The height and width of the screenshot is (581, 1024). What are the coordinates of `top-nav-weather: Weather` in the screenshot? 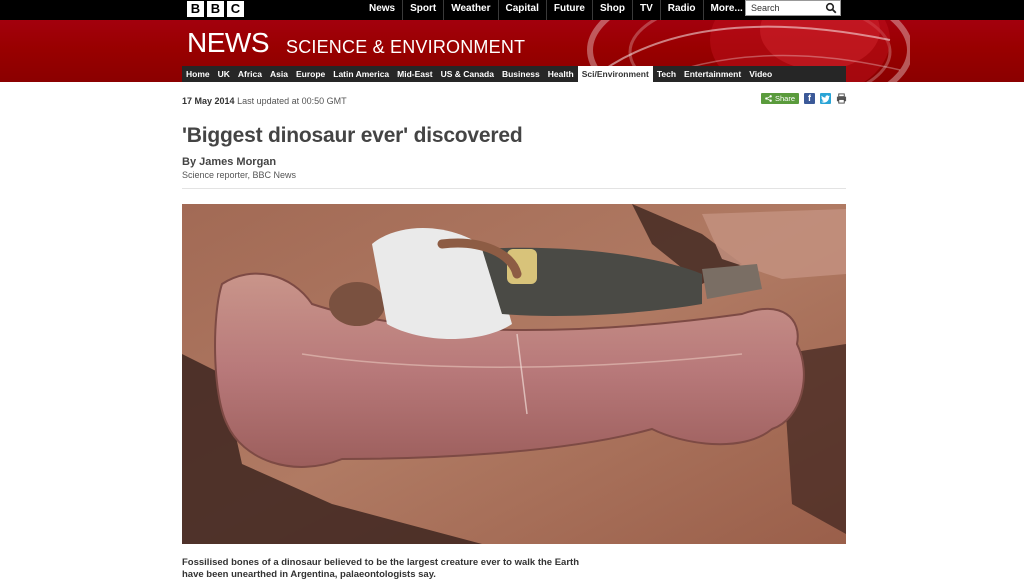 It's located at (470, 10).